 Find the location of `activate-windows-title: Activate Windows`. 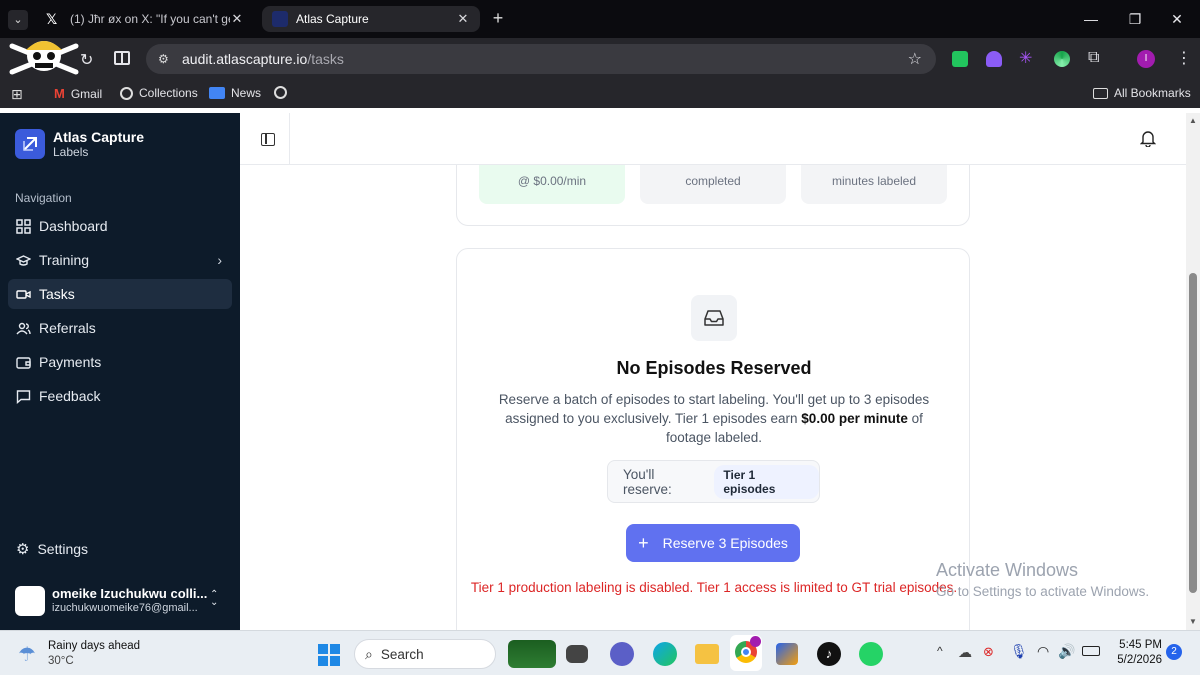

activate-windows-title: Activate Windows is located at coordinates (1007, 570).